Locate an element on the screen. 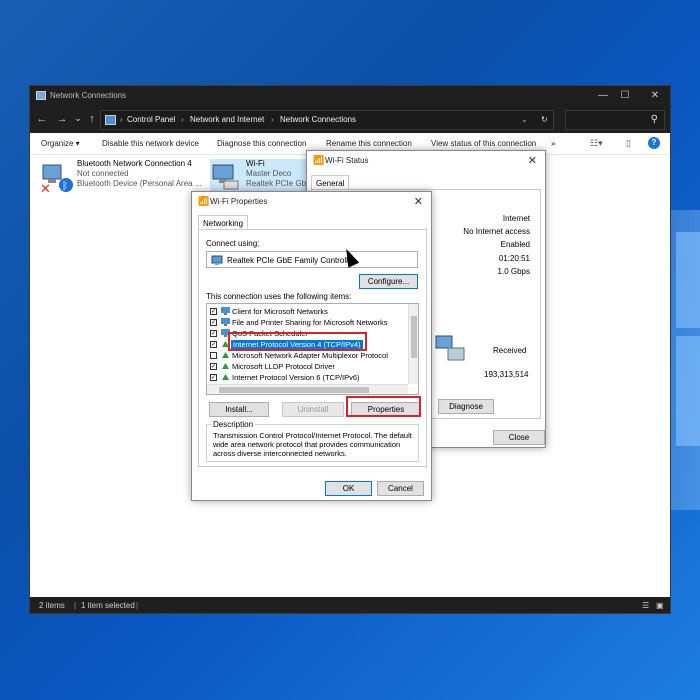  item-count: 2 items is located at coordinates (52, 605).